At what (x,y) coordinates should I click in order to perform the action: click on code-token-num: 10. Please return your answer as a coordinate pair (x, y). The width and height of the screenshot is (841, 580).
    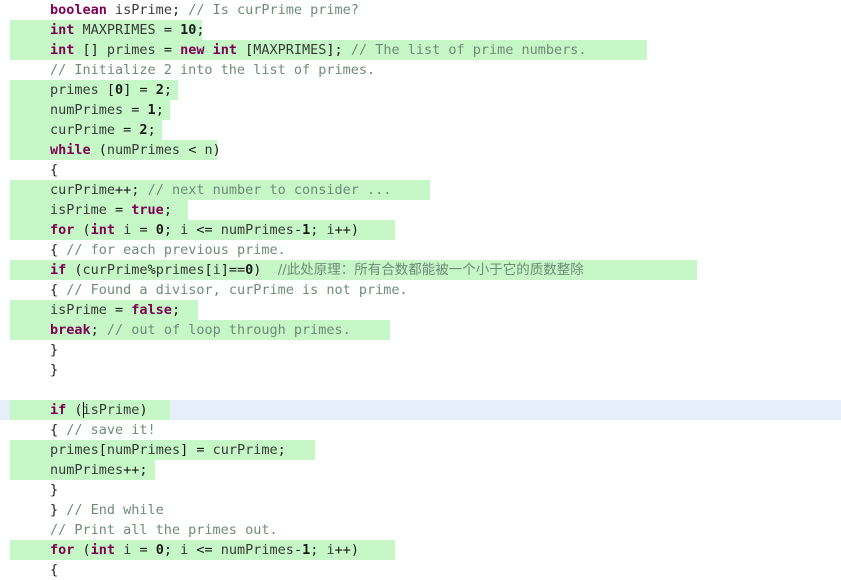
    Looking at the image, I should click on (188, 30).